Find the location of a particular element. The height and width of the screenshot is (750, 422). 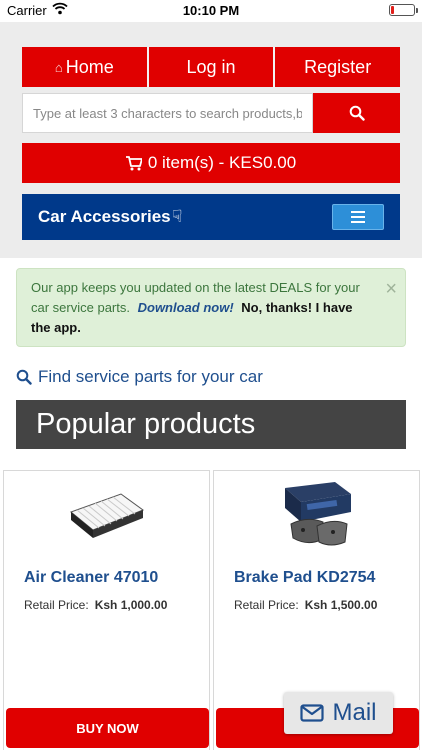

buy-now-button: BUY NOW is located at coordinates (107, 728).